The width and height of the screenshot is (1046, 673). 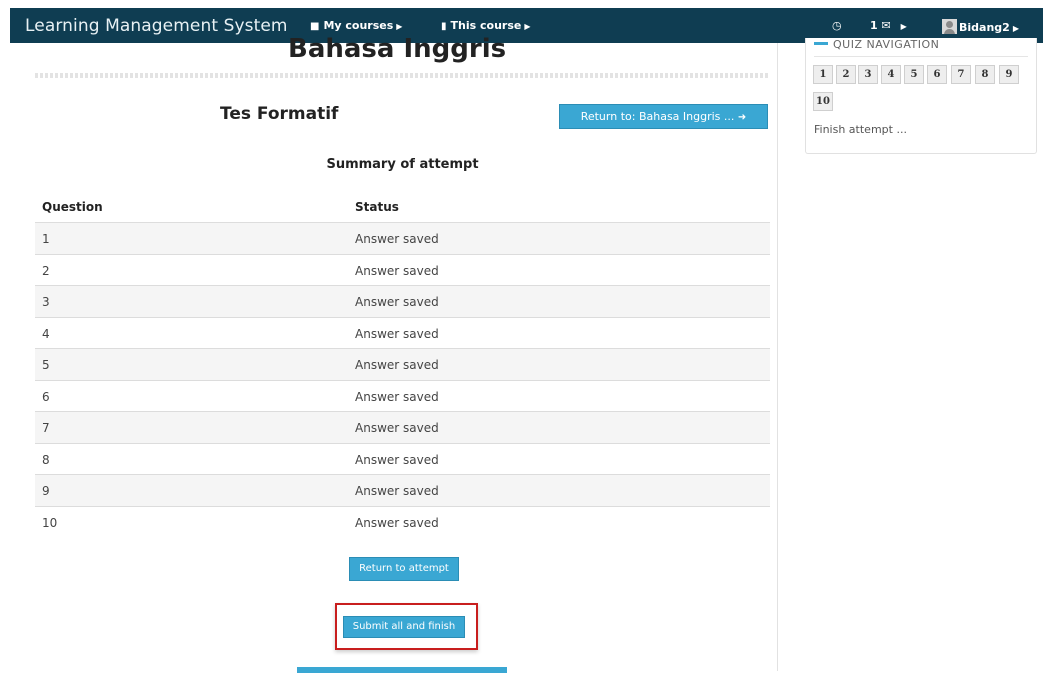 I want to click on table-row: 7 Answer saved, so click(x=402, y=428).